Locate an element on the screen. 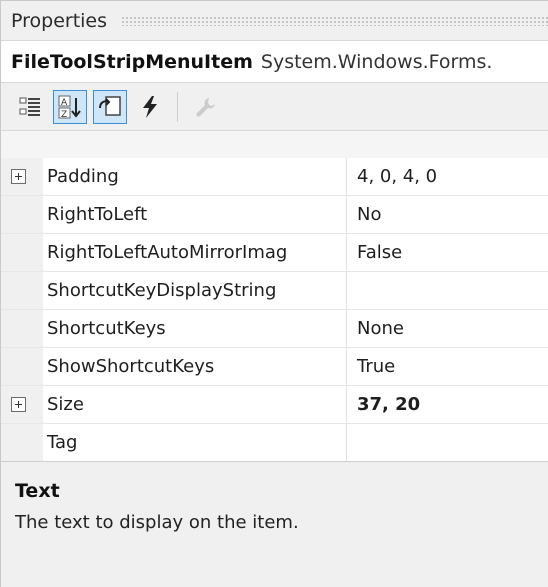 This screenshot has height=587, width=548. property-pages-button is located at coordinates (205, 107).